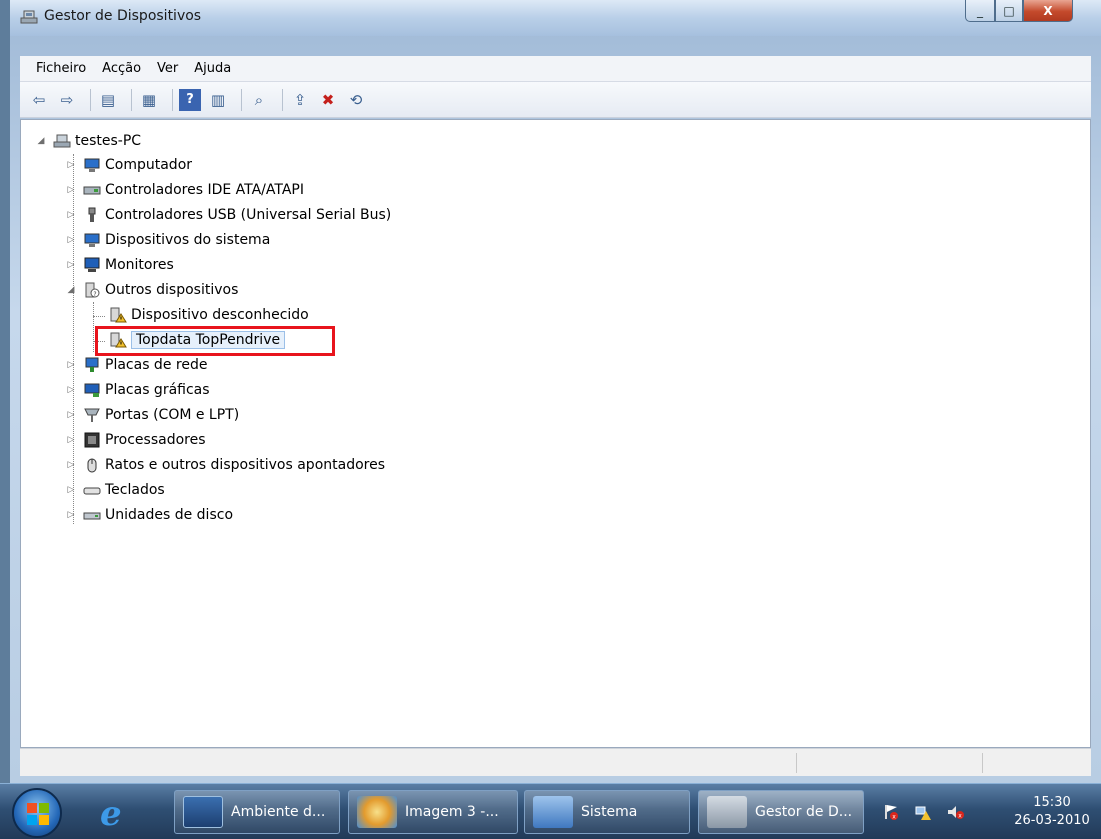 This screenshot has width=1101, height=839. Describe the element at coordinates (92, 190) in the screenshot. I see `ide-controller-icon` at that location.